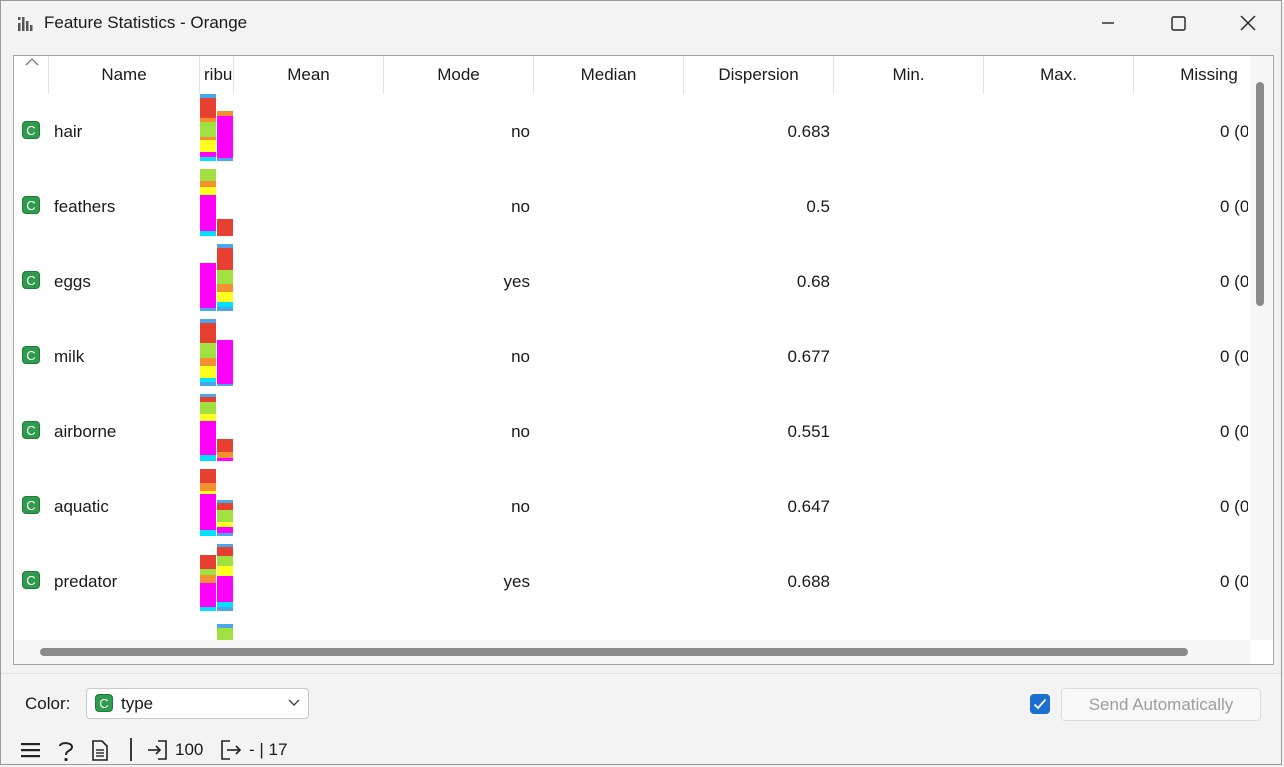 Image resolution: width=1284 pixels, height=767 pixels. Describe the element at coordinates (614, 652) in the screenshot. I see `horizontal-scrollbar-thumb` at that location.